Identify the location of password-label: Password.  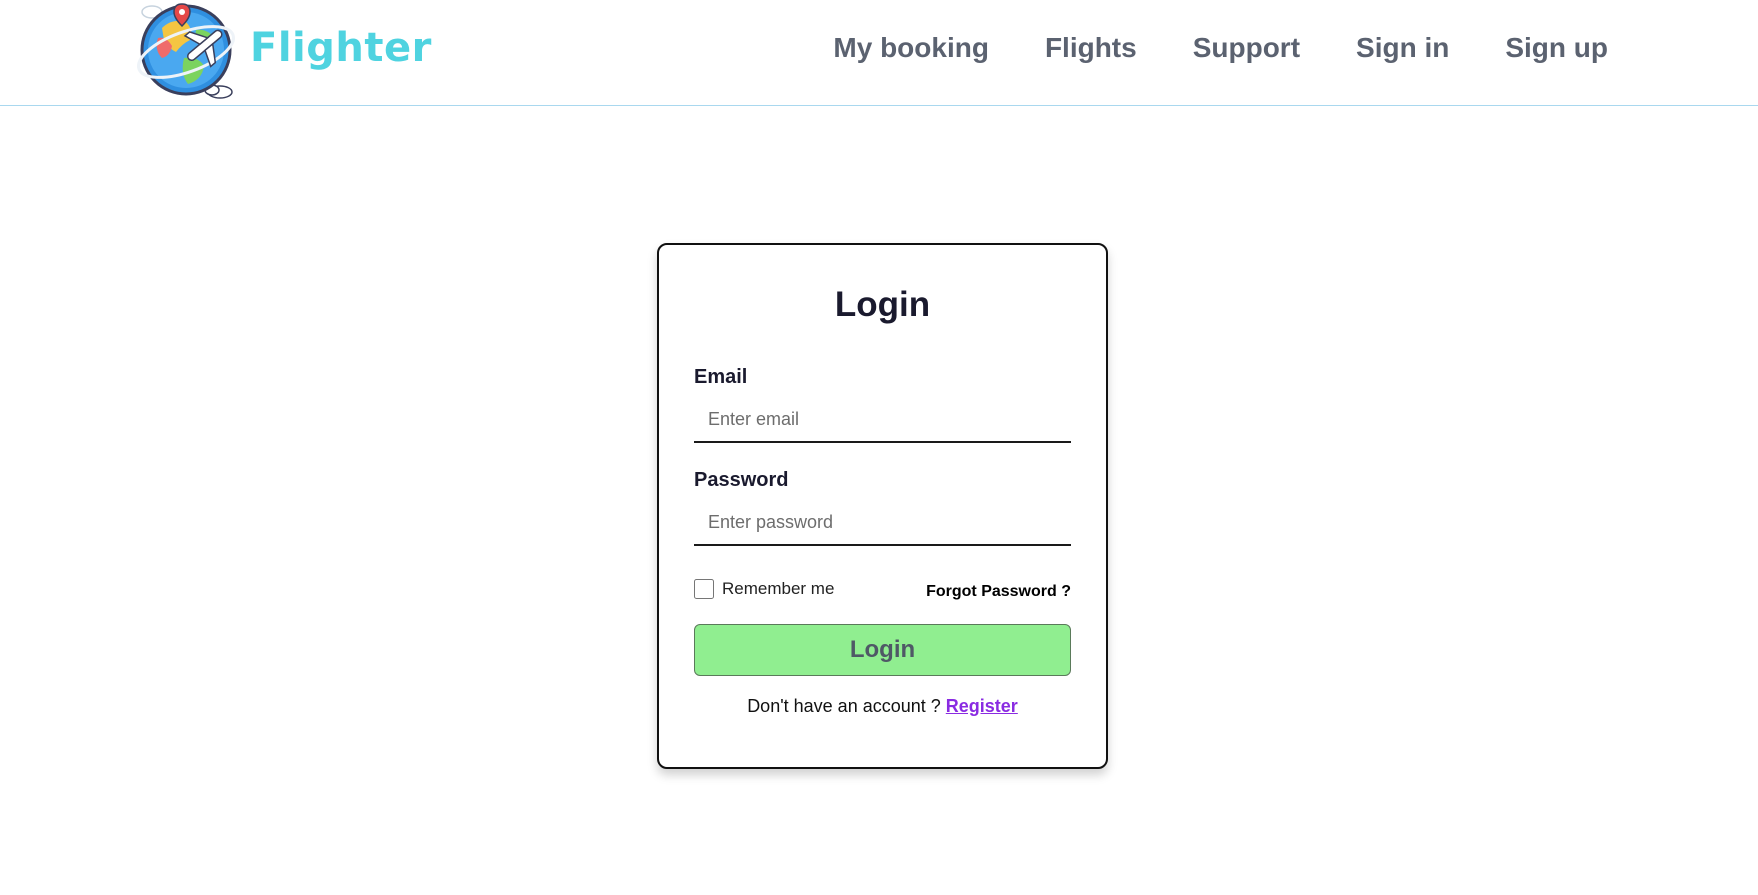
(741, 480).